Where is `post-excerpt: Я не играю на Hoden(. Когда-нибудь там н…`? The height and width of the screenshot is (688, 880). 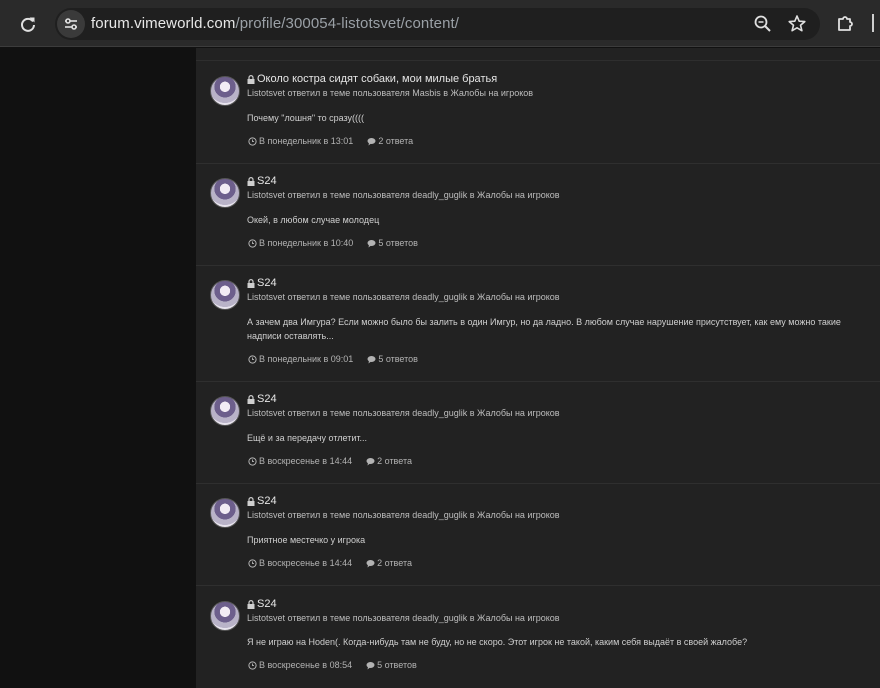
post-excerpt: Я не играю на Hoden(. Когда-нибудь там н… is located at coordinates (497, 642).